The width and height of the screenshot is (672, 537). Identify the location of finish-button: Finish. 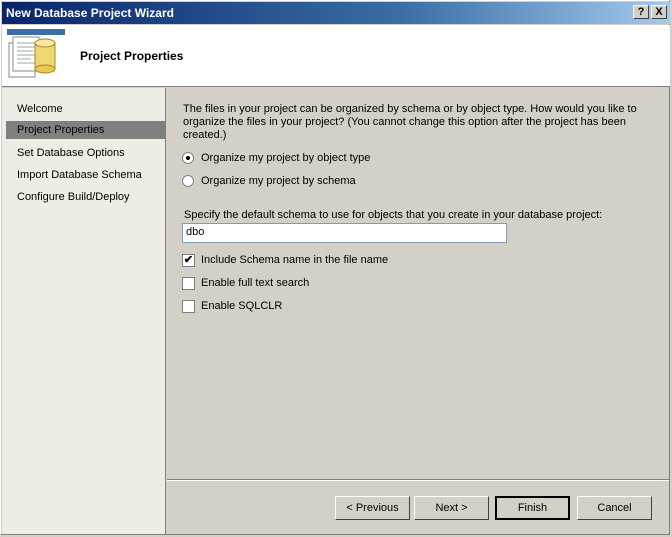
(532, 508).